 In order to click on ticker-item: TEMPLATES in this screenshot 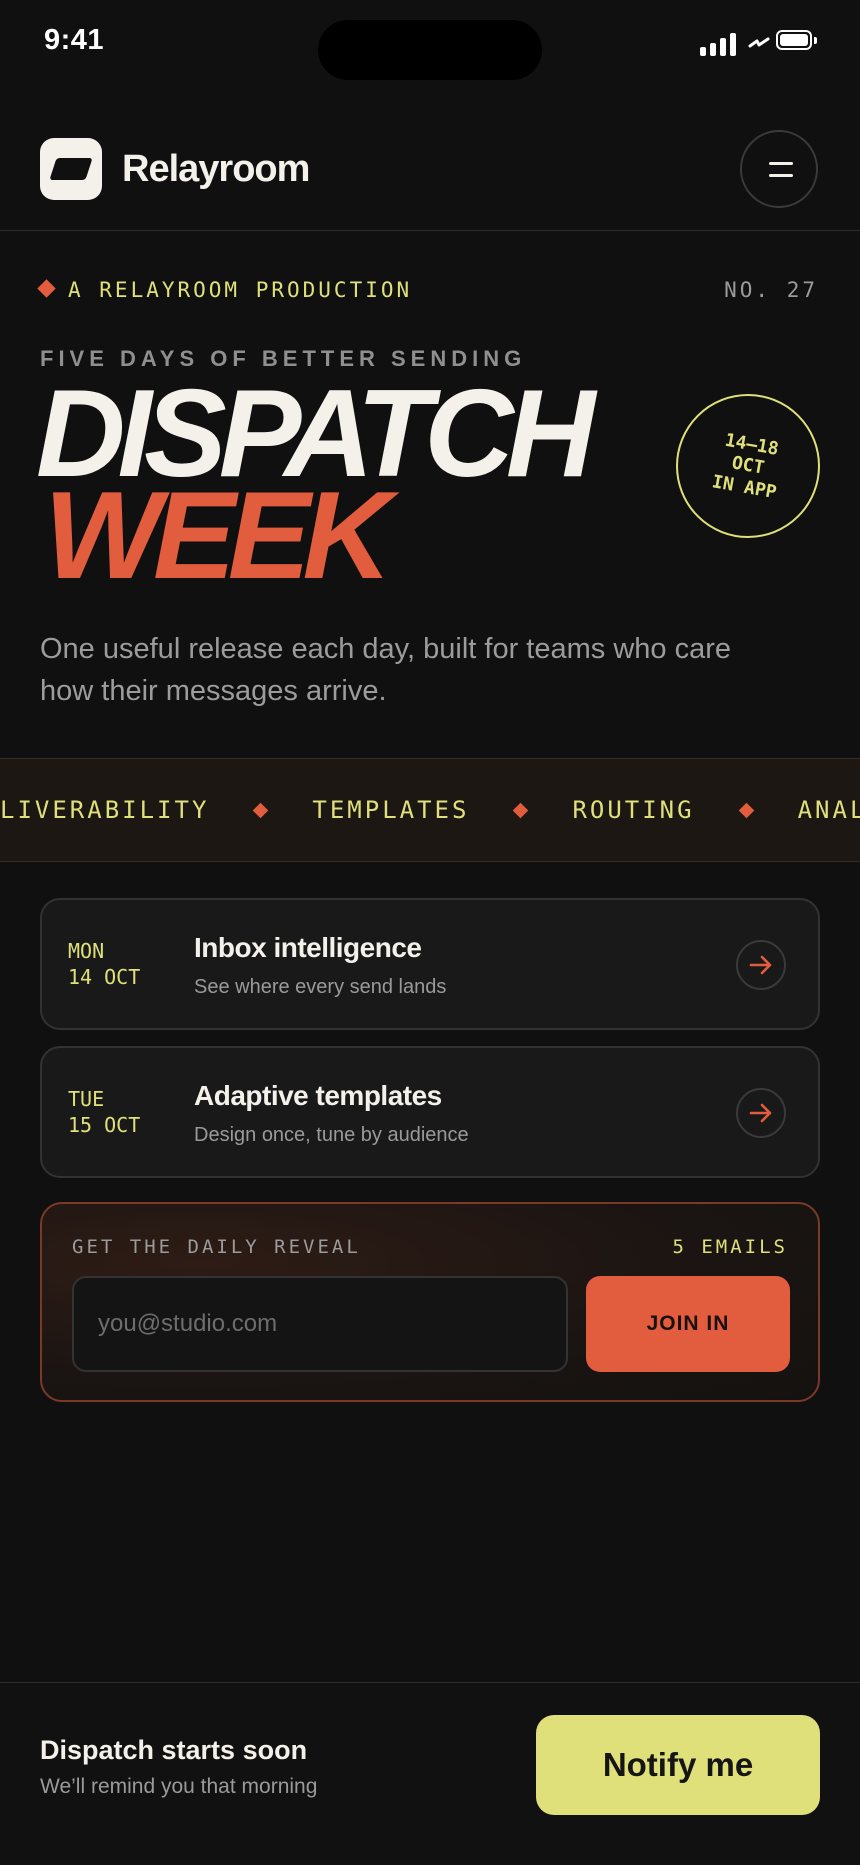, I will do `click(391, 810)`.